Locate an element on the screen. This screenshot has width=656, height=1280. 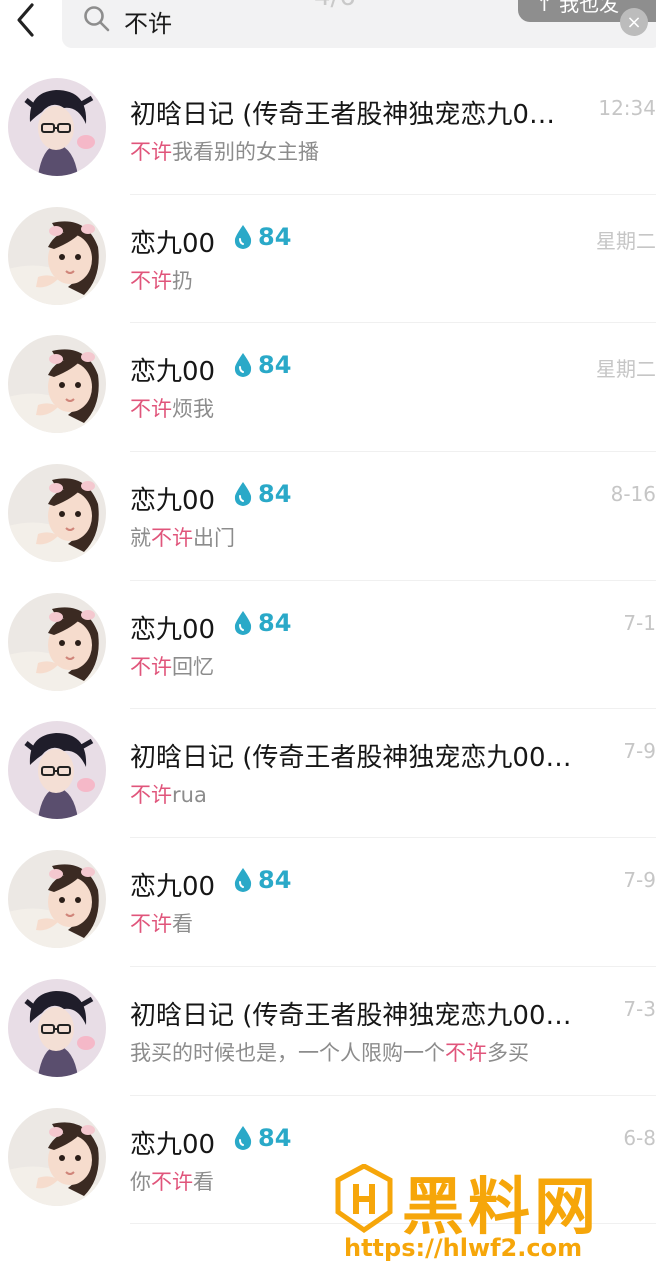
watermark-url: https://hlwf2.com is located at coordinates (463, 1248).